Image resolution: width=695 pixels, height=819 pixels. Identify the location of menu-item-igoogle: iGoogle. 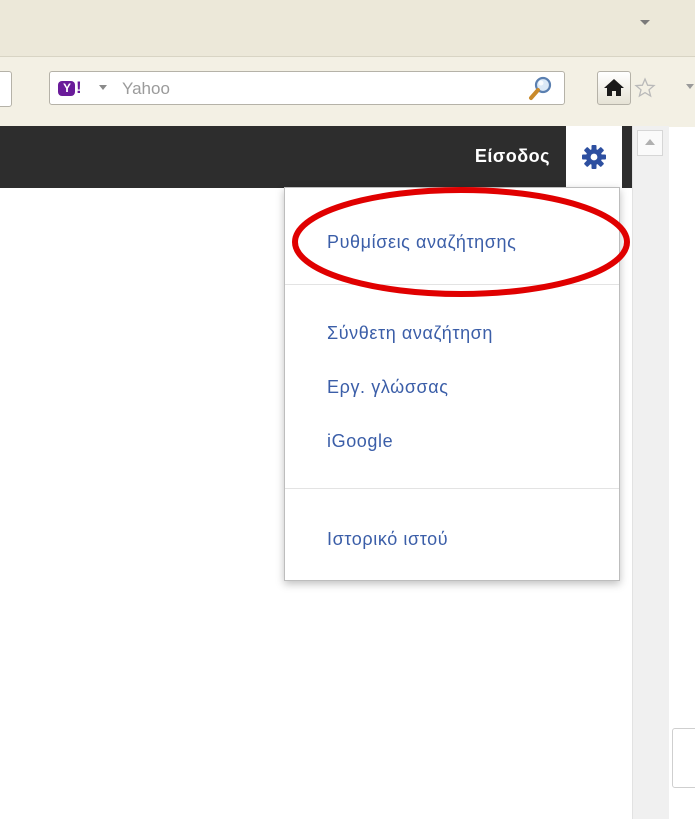
(360, 441).